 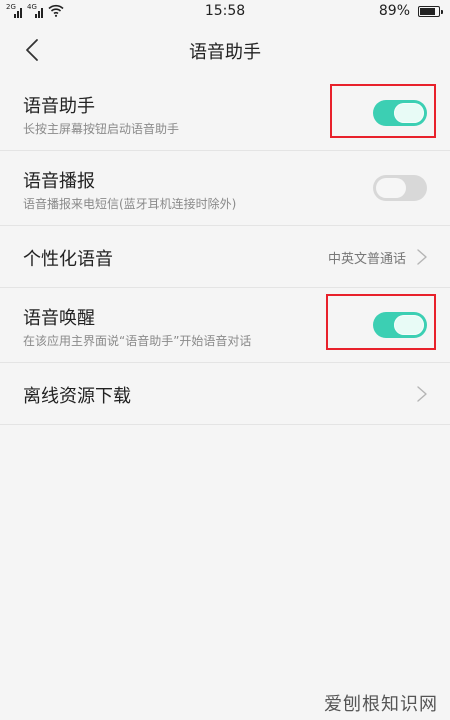 I want to click on setting-title: 个性化语音, so click(x=68, y=259).